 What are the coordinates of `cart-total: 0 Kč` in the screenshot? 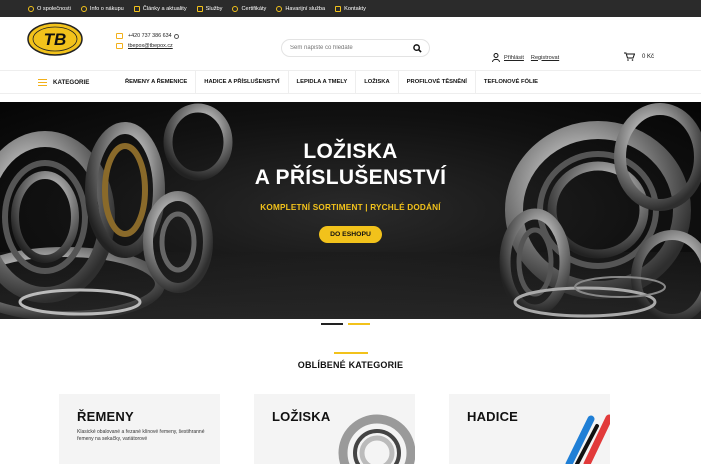 It's located at (648, 56).